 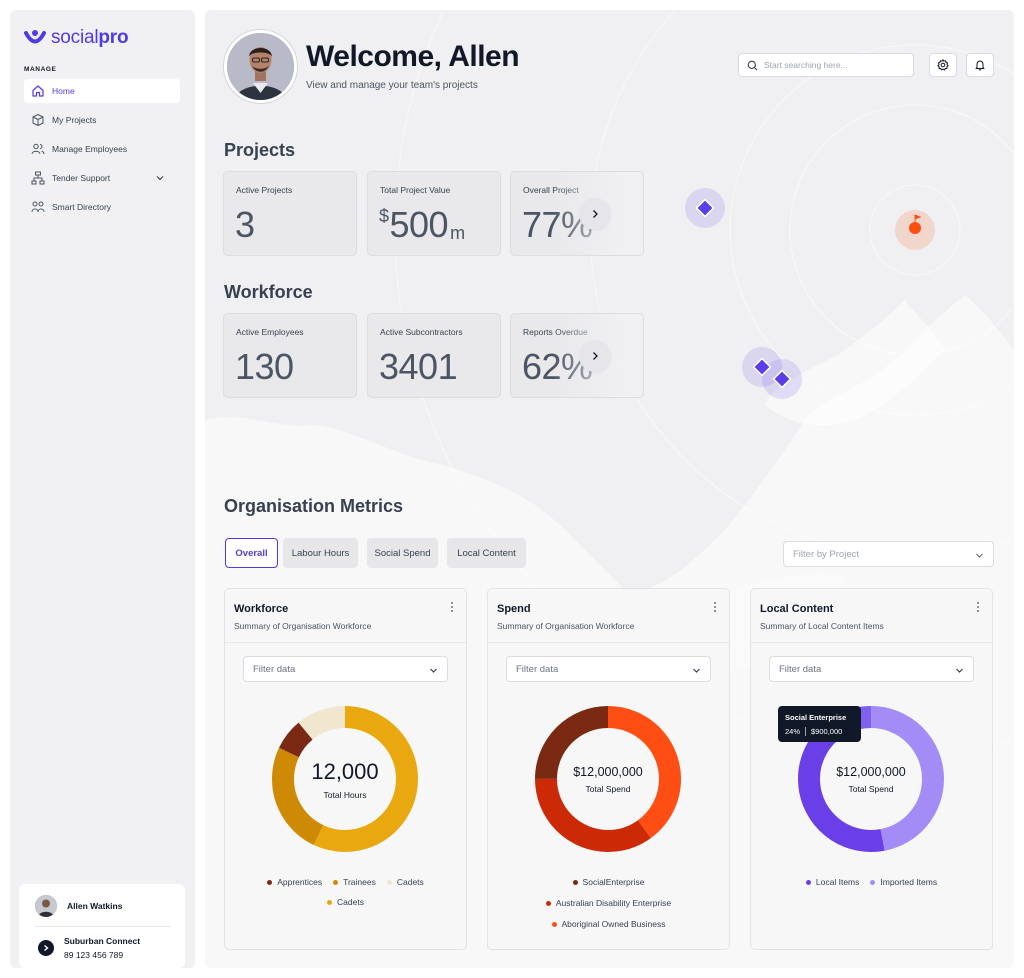 What do you see at coordinates (354, 882) in the screenshot?
I see `legend-item: Trainees` at bounding box center [354, 882].